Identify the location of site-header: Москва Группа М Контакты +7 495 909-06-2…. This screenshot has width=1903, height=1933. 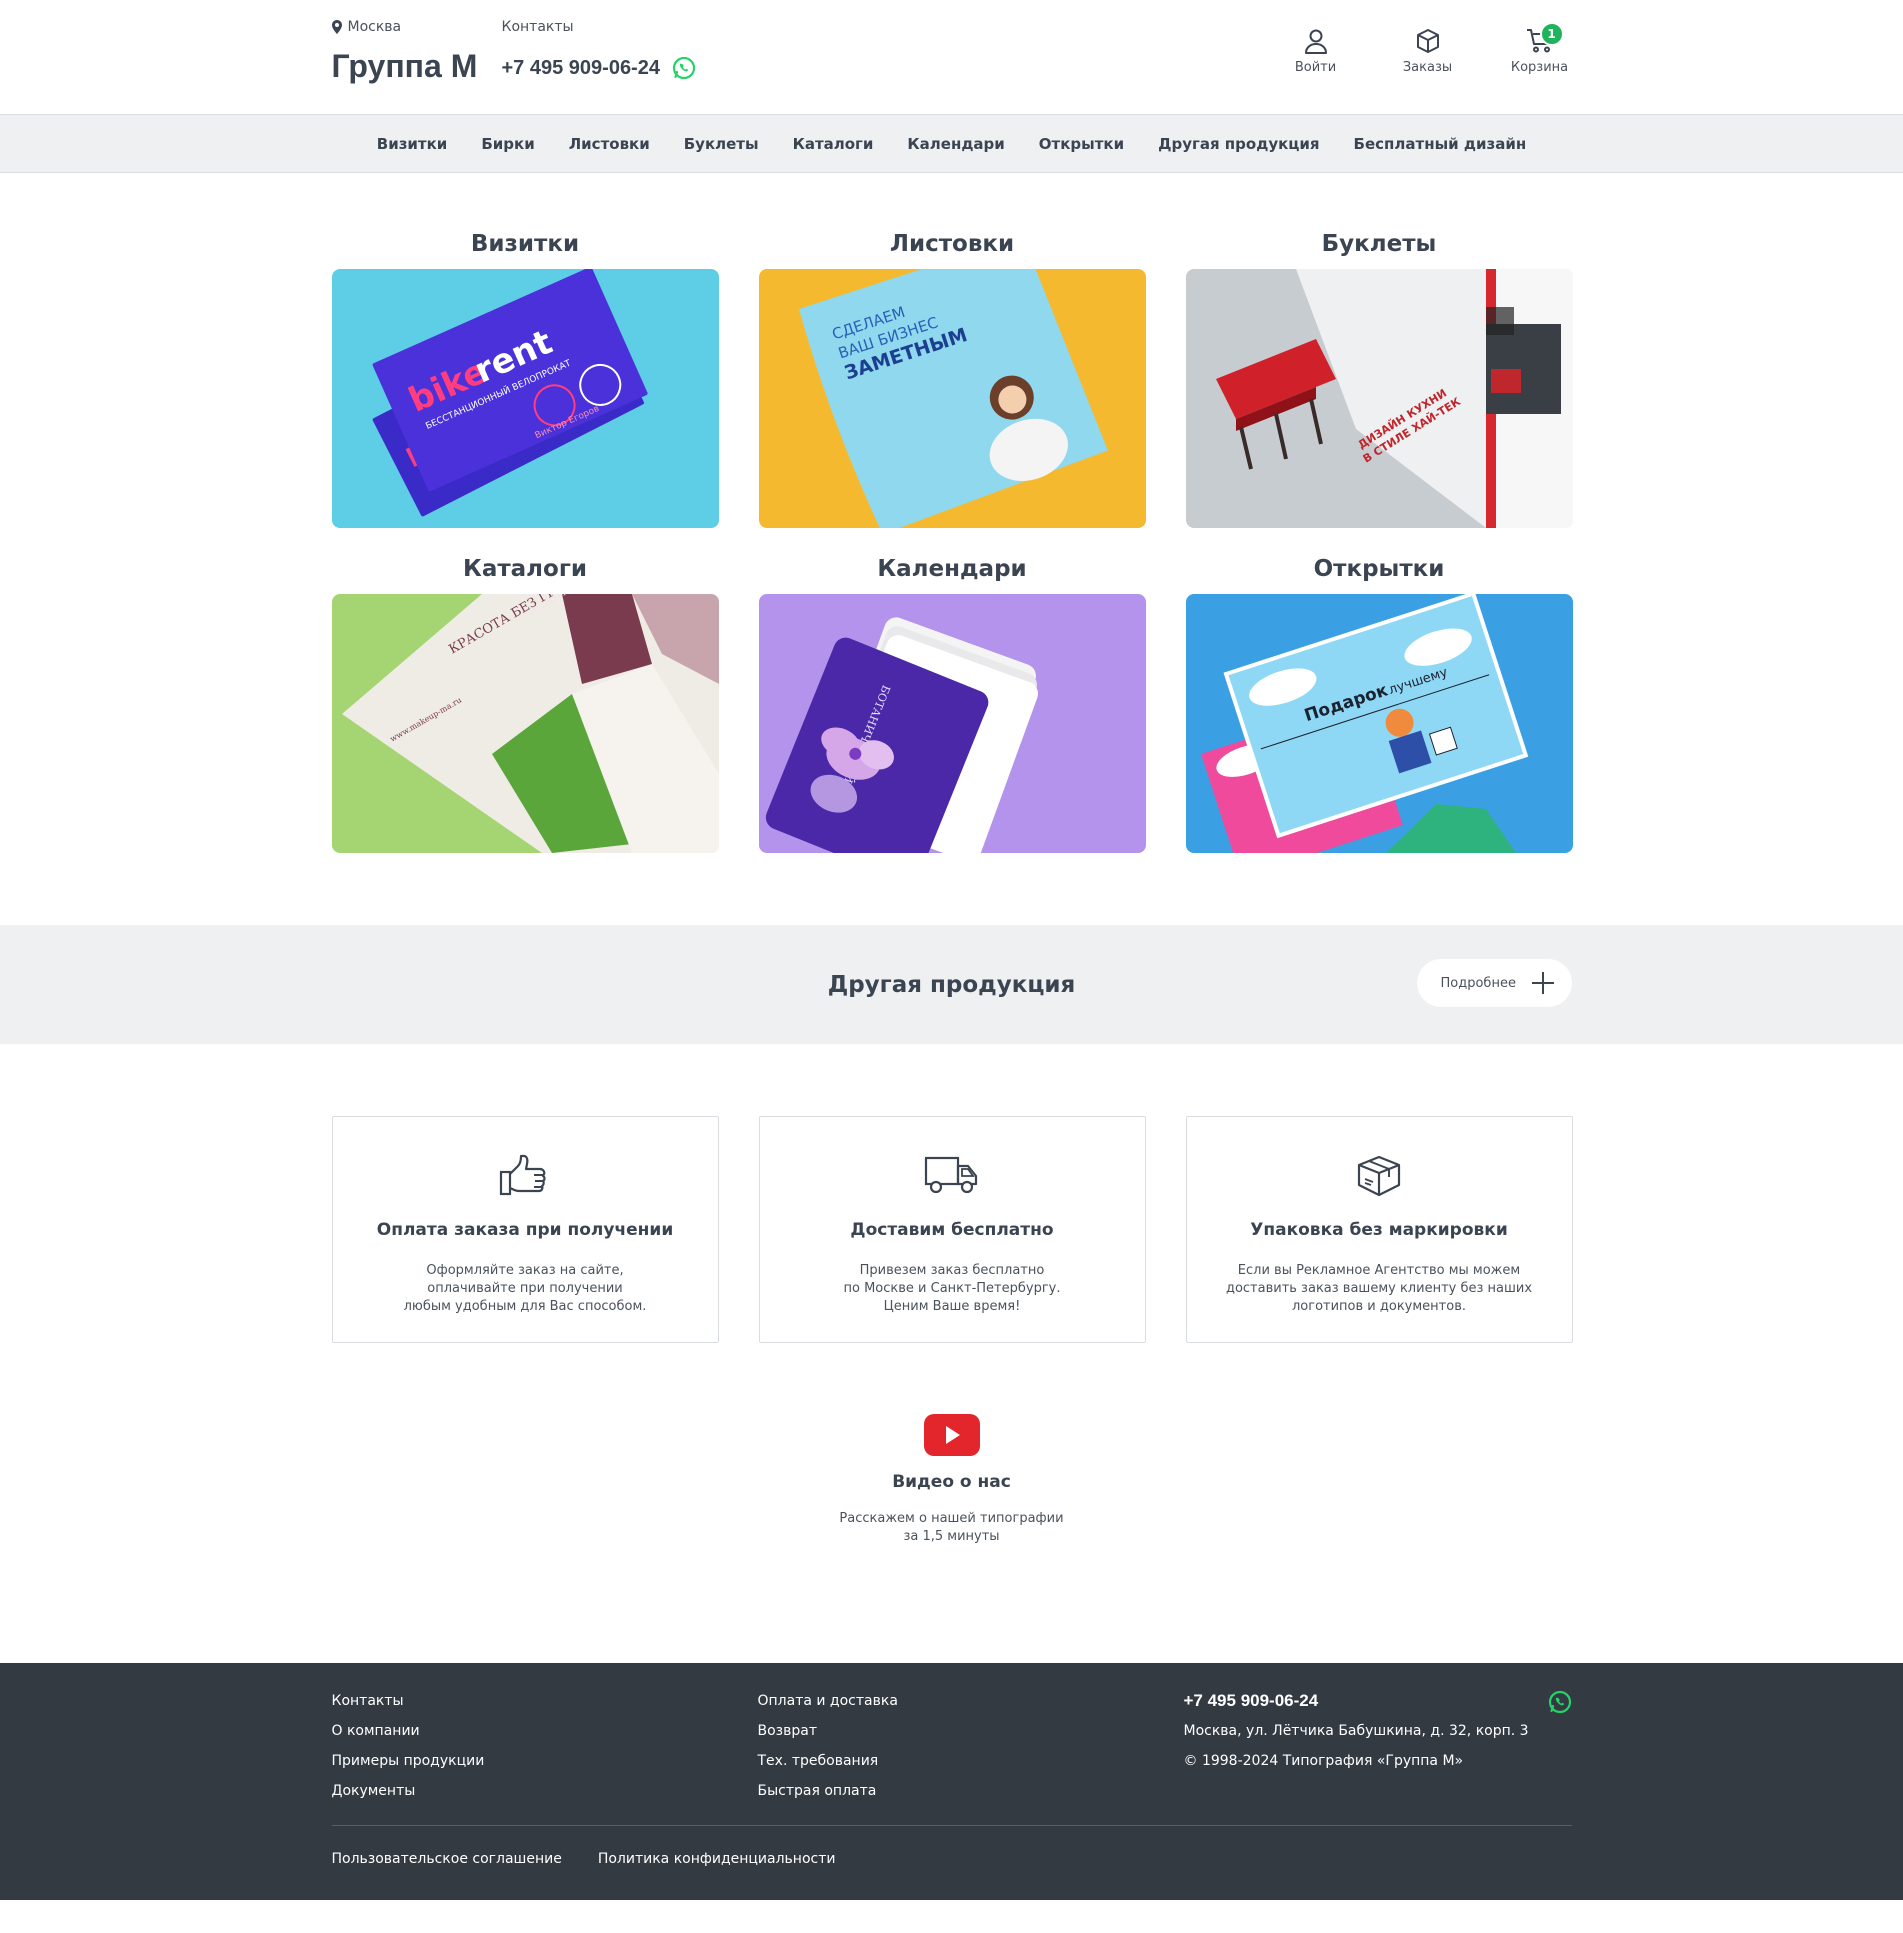
(951, 57).